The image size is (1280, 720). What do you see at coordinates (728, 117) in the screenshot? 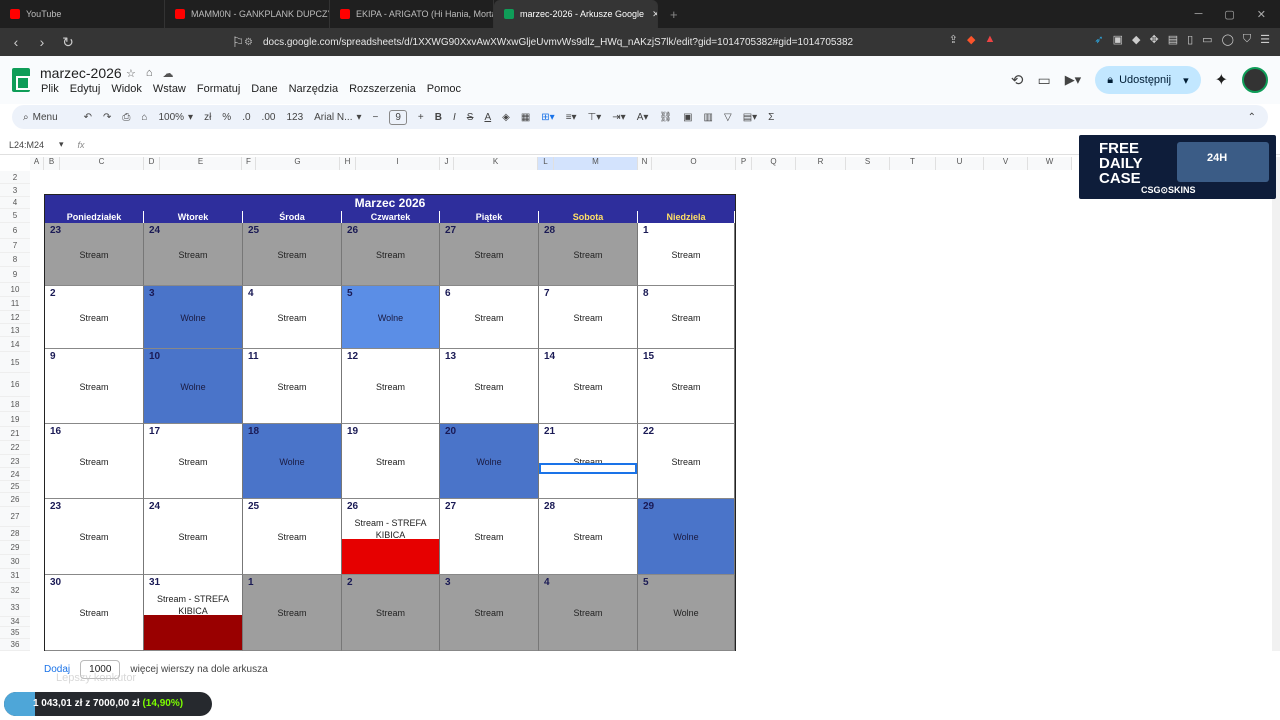
I see `filter-icon: ▽` at bounding box center [728, 117].